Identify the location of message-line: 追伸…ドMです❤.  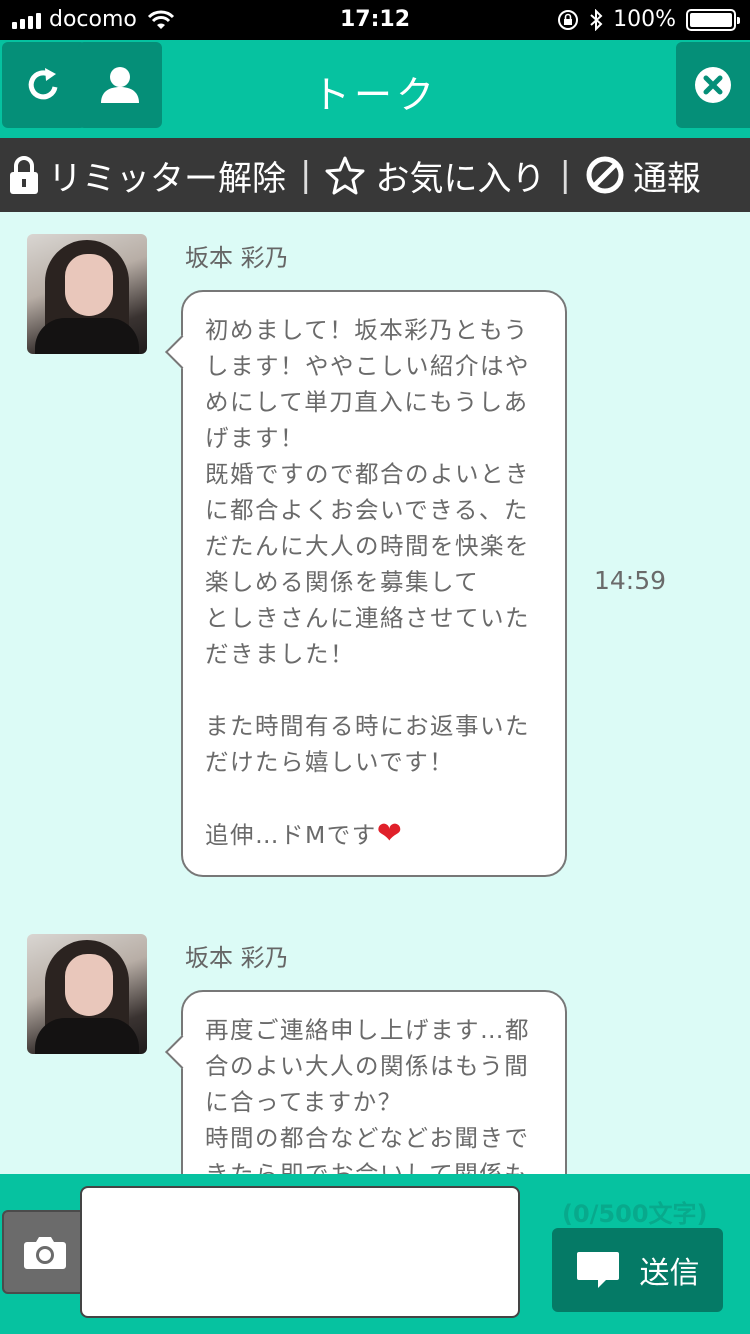
(375, 834).